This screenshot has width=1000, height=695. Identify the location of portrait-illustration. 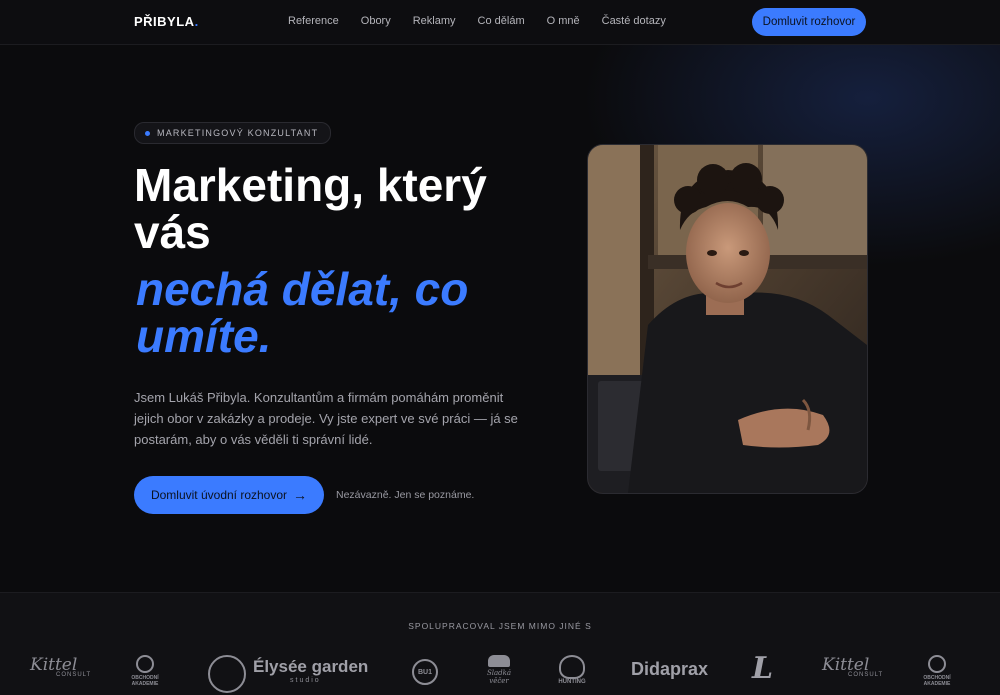
(727, 319).